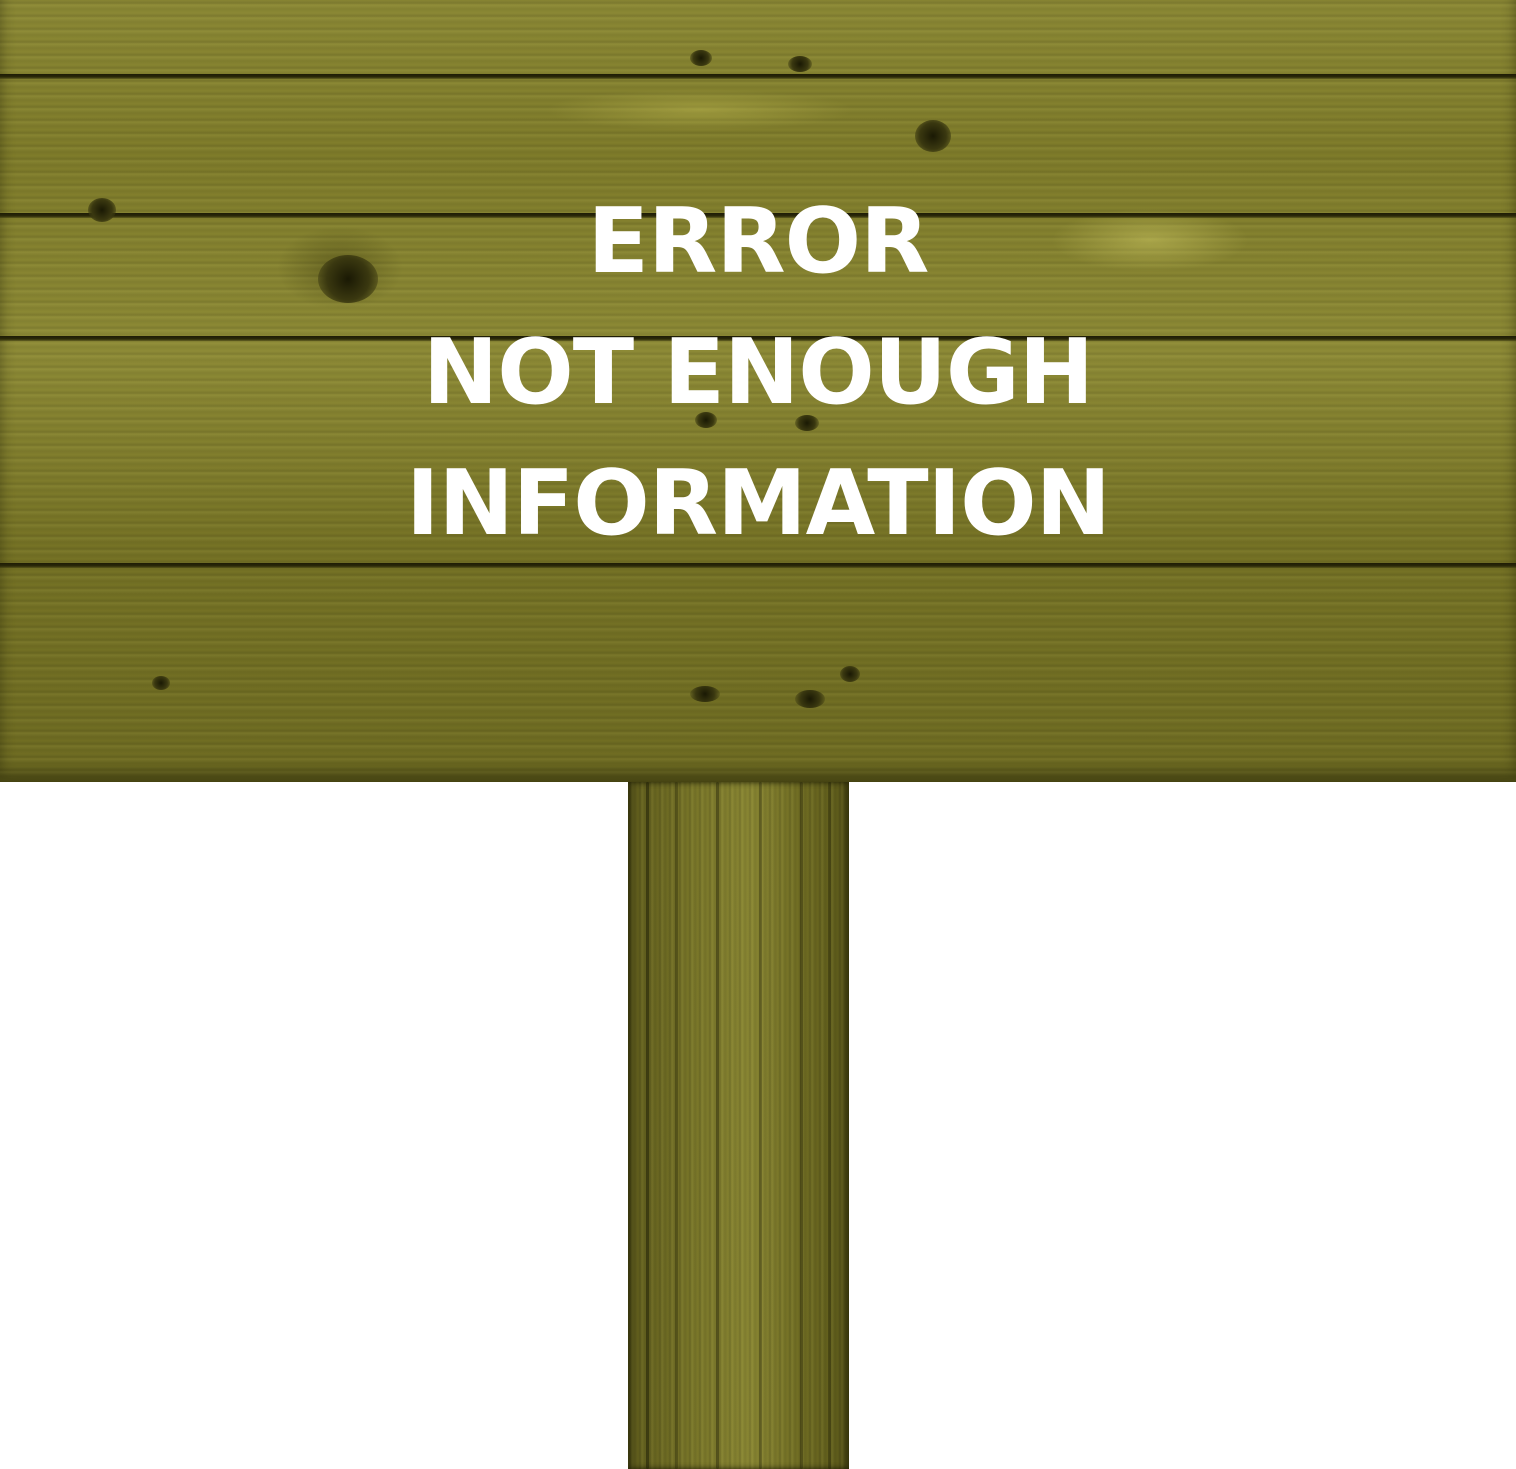 This screenshot has width=1516, height=1469. I want to click on error-detail-line-1: NOT ENOUGH, so click(758, 372).